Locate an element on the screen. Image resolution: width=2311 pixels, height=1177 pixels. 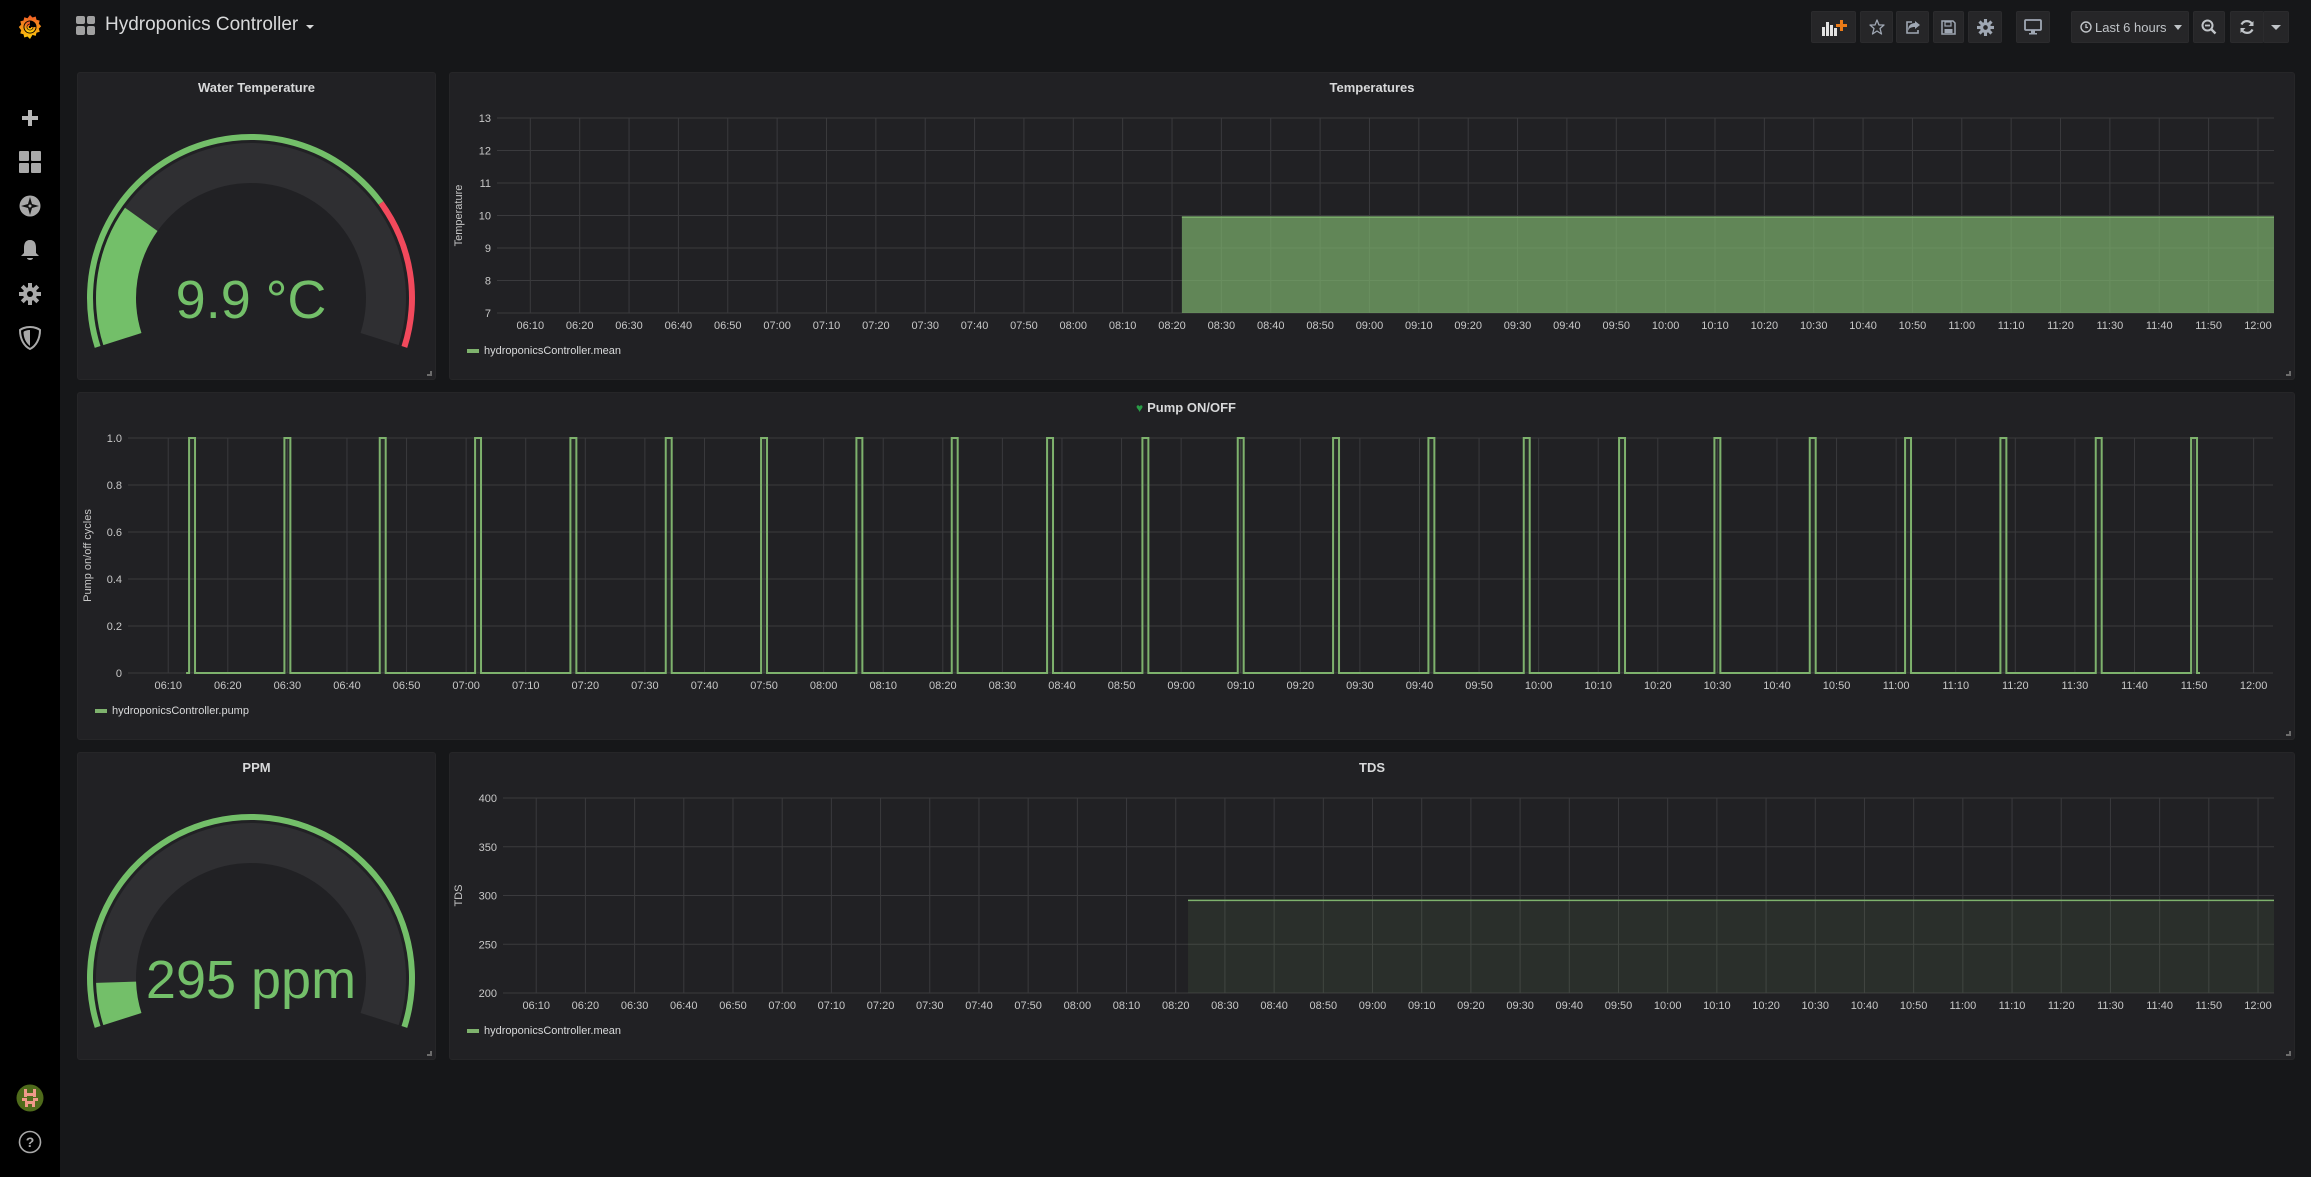
x-tick-label: 11:50 is located at coordinates (2194, 686).